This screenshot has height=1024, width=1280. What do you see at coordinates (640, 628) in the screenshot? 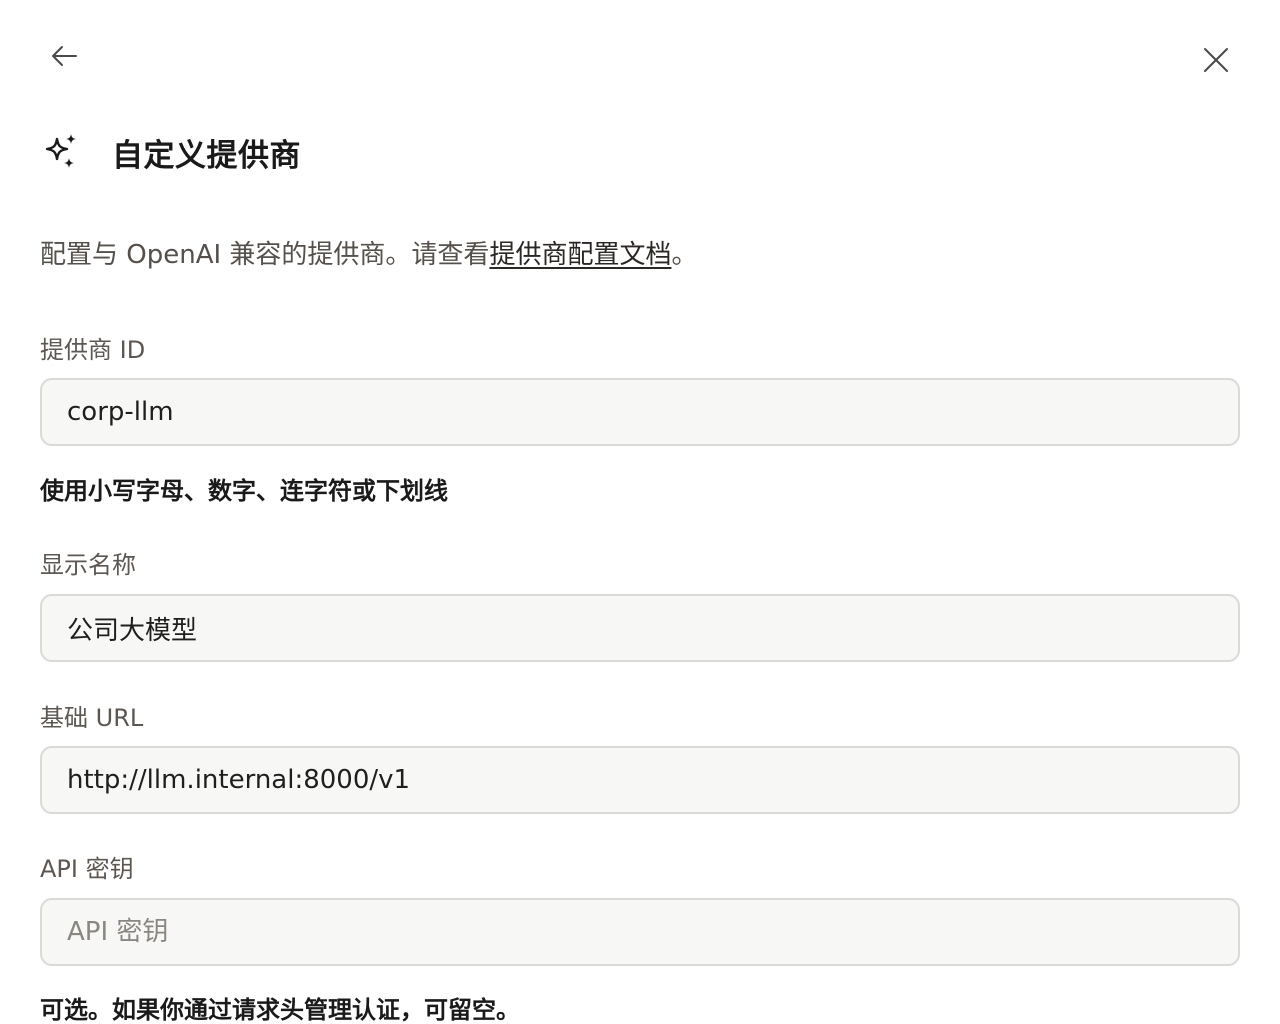
I see `display-name-input` at bounding box center [640, 628].